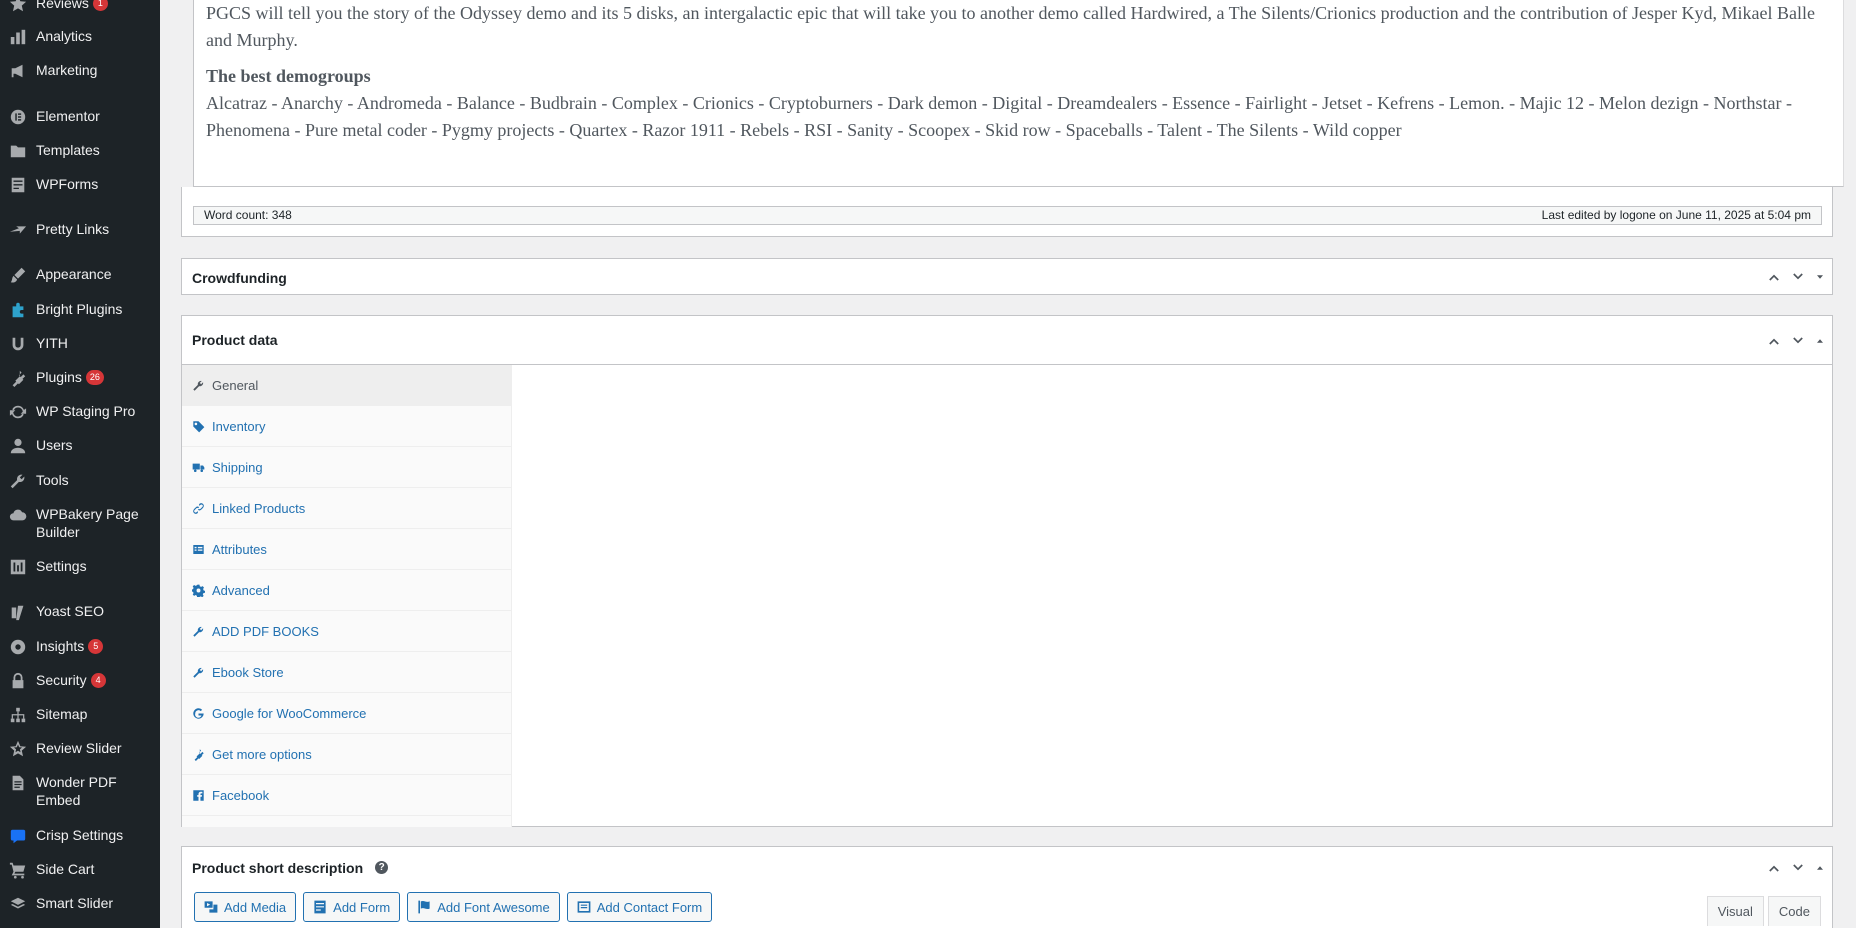 This screenshot has width=1856, height=928. I want to click on button-label: Add Contact Form, so click(649, 907).